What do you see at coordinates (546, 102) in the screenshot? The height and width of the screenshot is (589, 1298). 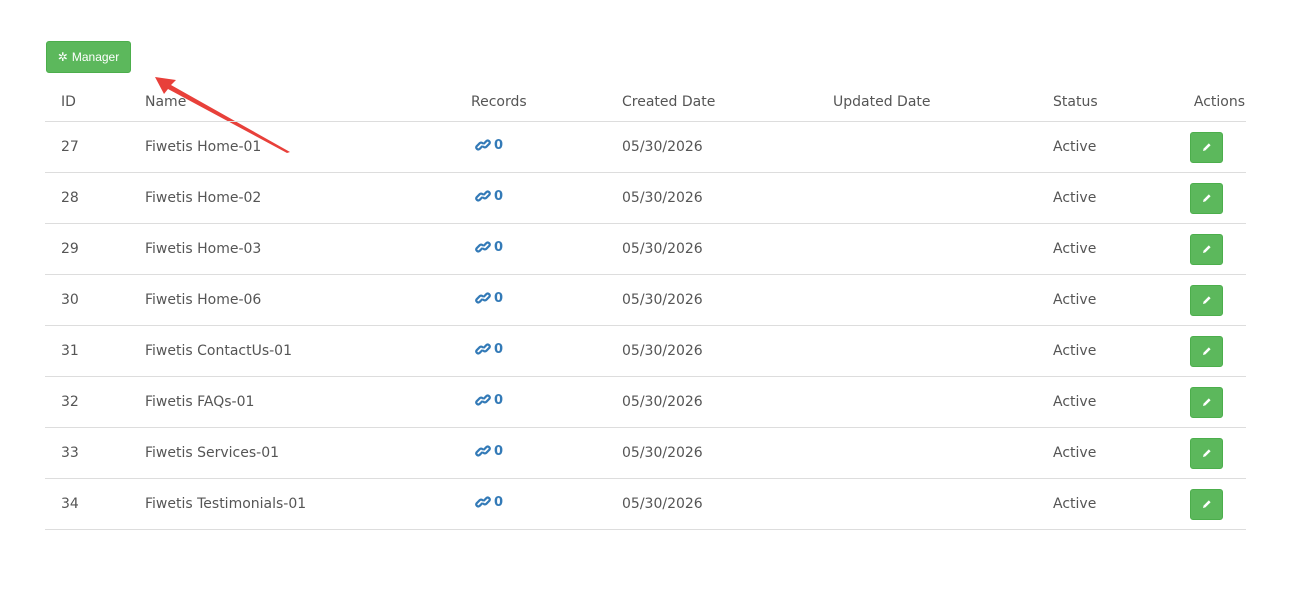 I see `header-records: Records` at bounding box center [546, 102].